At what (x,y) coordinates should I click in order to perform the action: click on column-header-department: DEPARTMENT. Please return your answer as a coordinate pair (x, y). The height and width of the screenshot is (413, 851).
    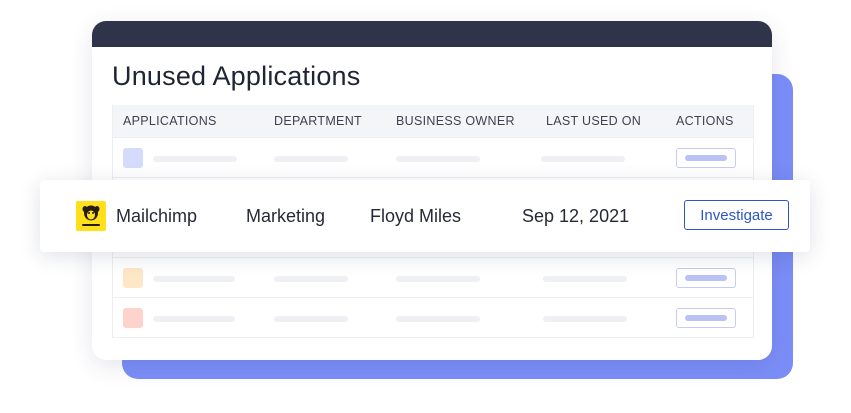
    Looking at the image, I should click on (318, 121).